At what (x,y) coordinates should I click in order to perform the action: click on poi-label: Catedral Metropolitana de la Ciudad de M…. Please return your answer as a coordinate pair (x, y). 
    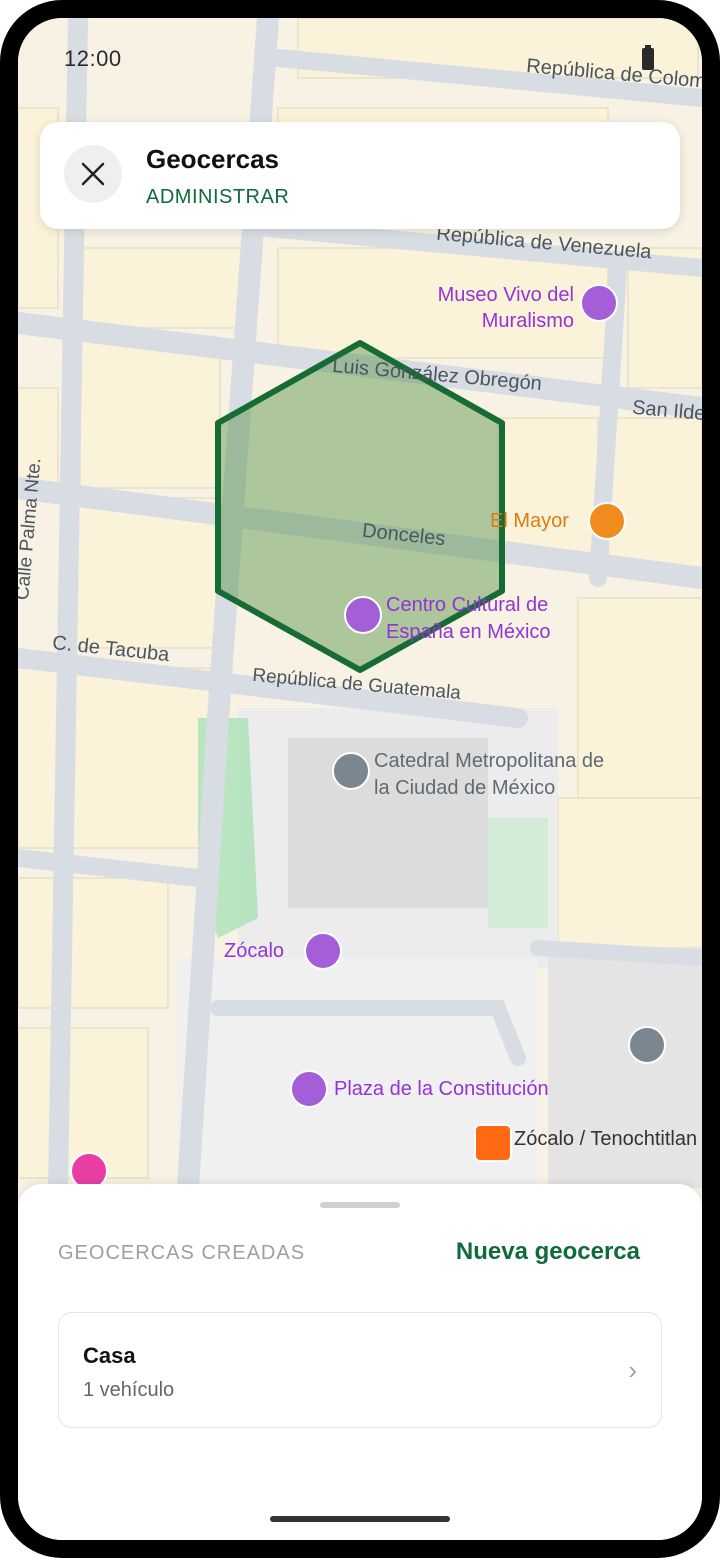
    Looking at the image, I should click on (499, 775).